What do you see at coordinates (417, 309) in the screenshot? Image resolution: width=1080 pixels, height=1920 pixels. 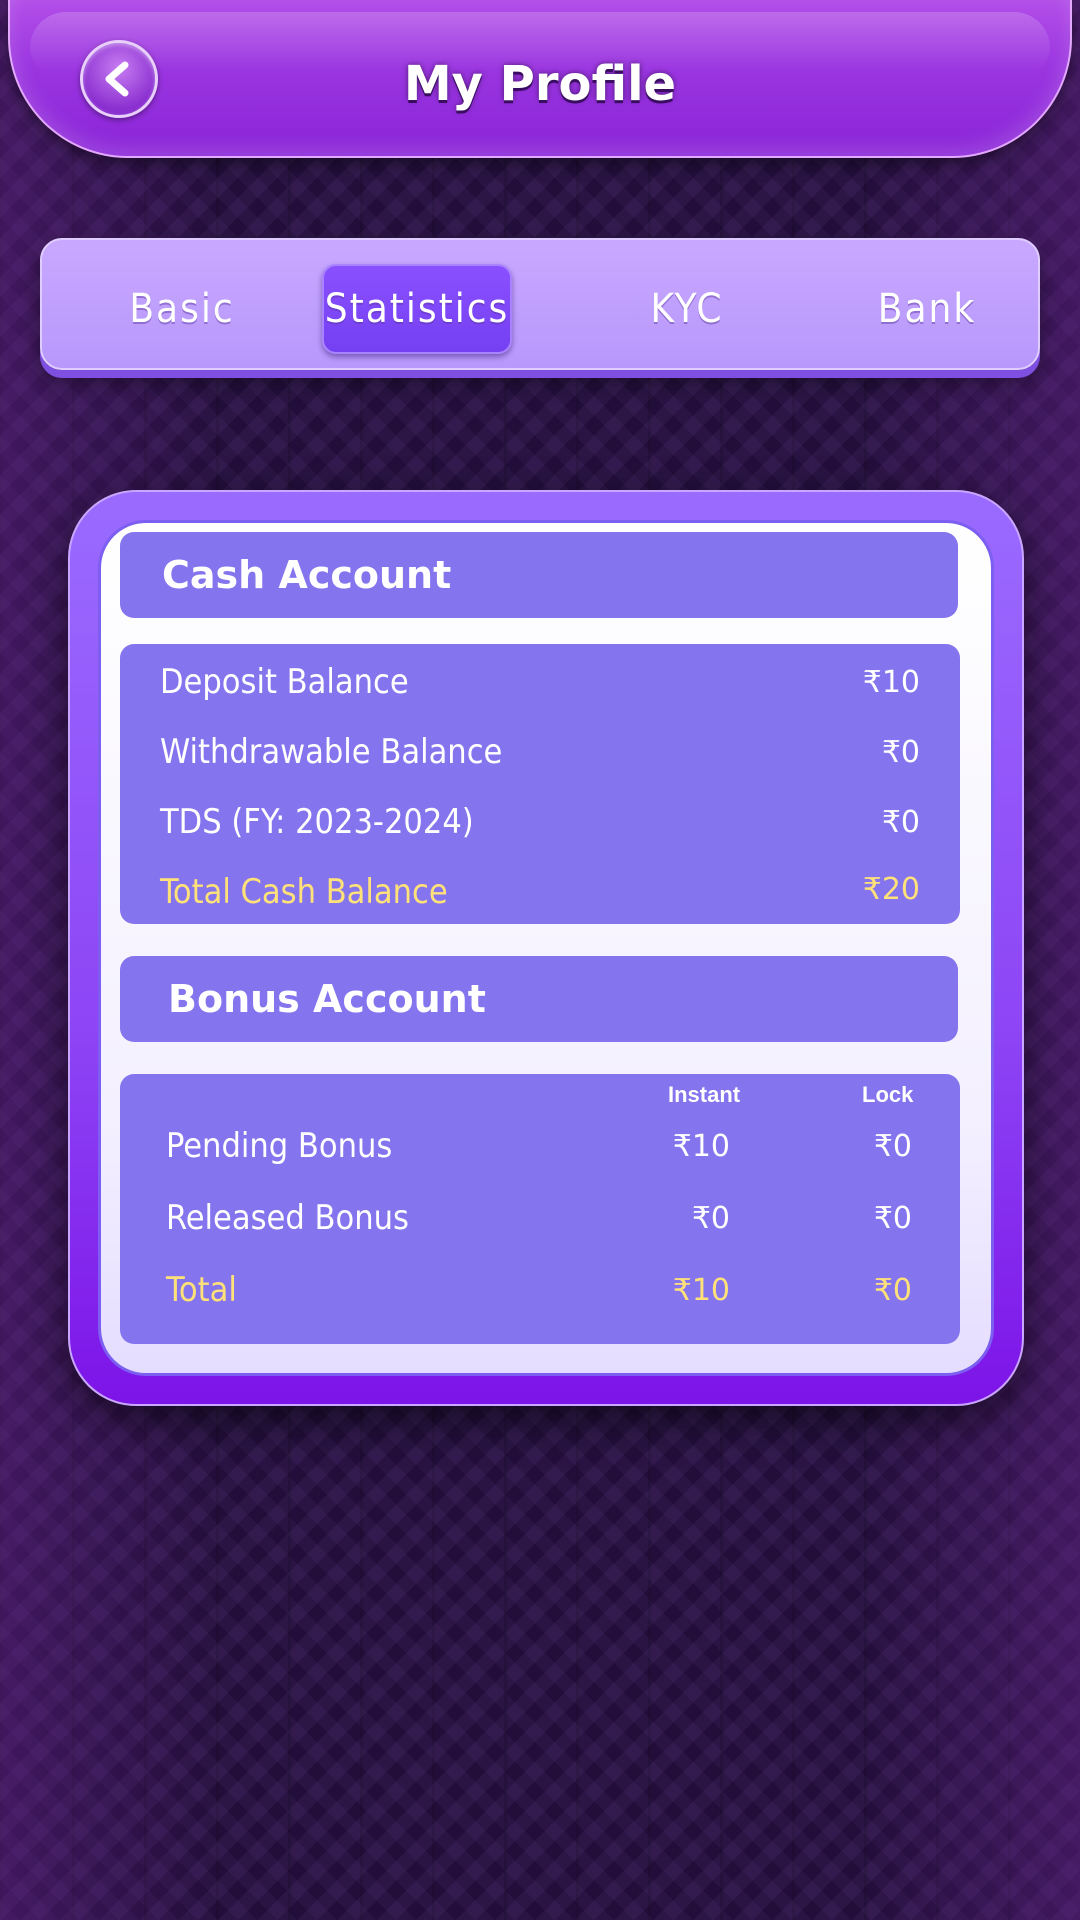 I see `tab-statistics: Statistics` at bounding box center [417, 309].